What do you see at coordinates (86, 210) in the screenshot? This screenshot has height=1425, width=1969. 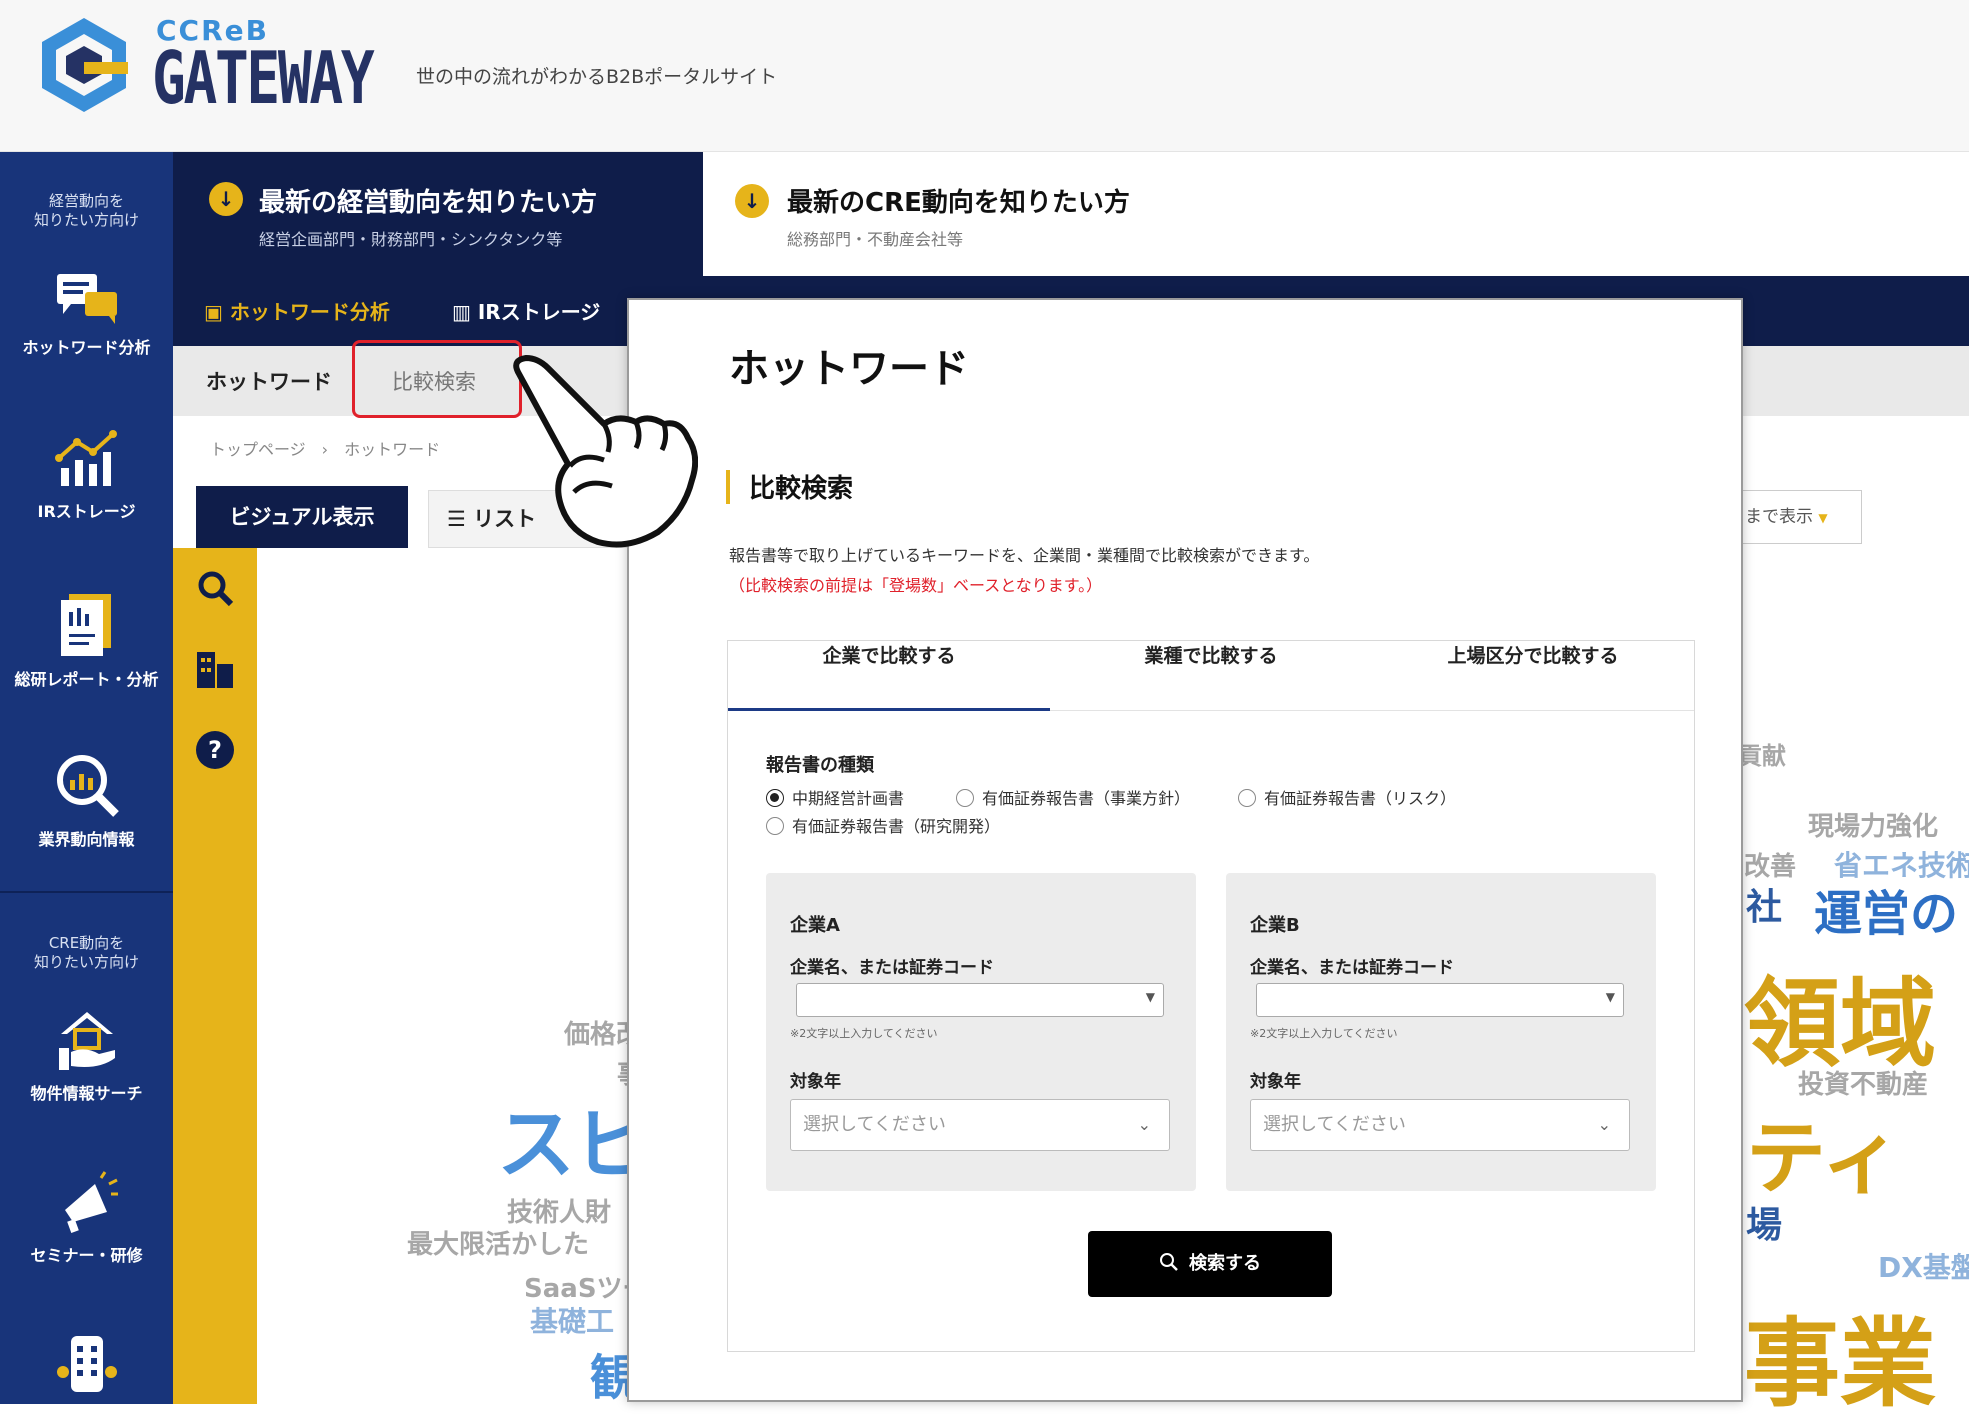 I see `sidebar-caption-management: 経営動向を 知りたい方向け` at bounding box center [86, 210].